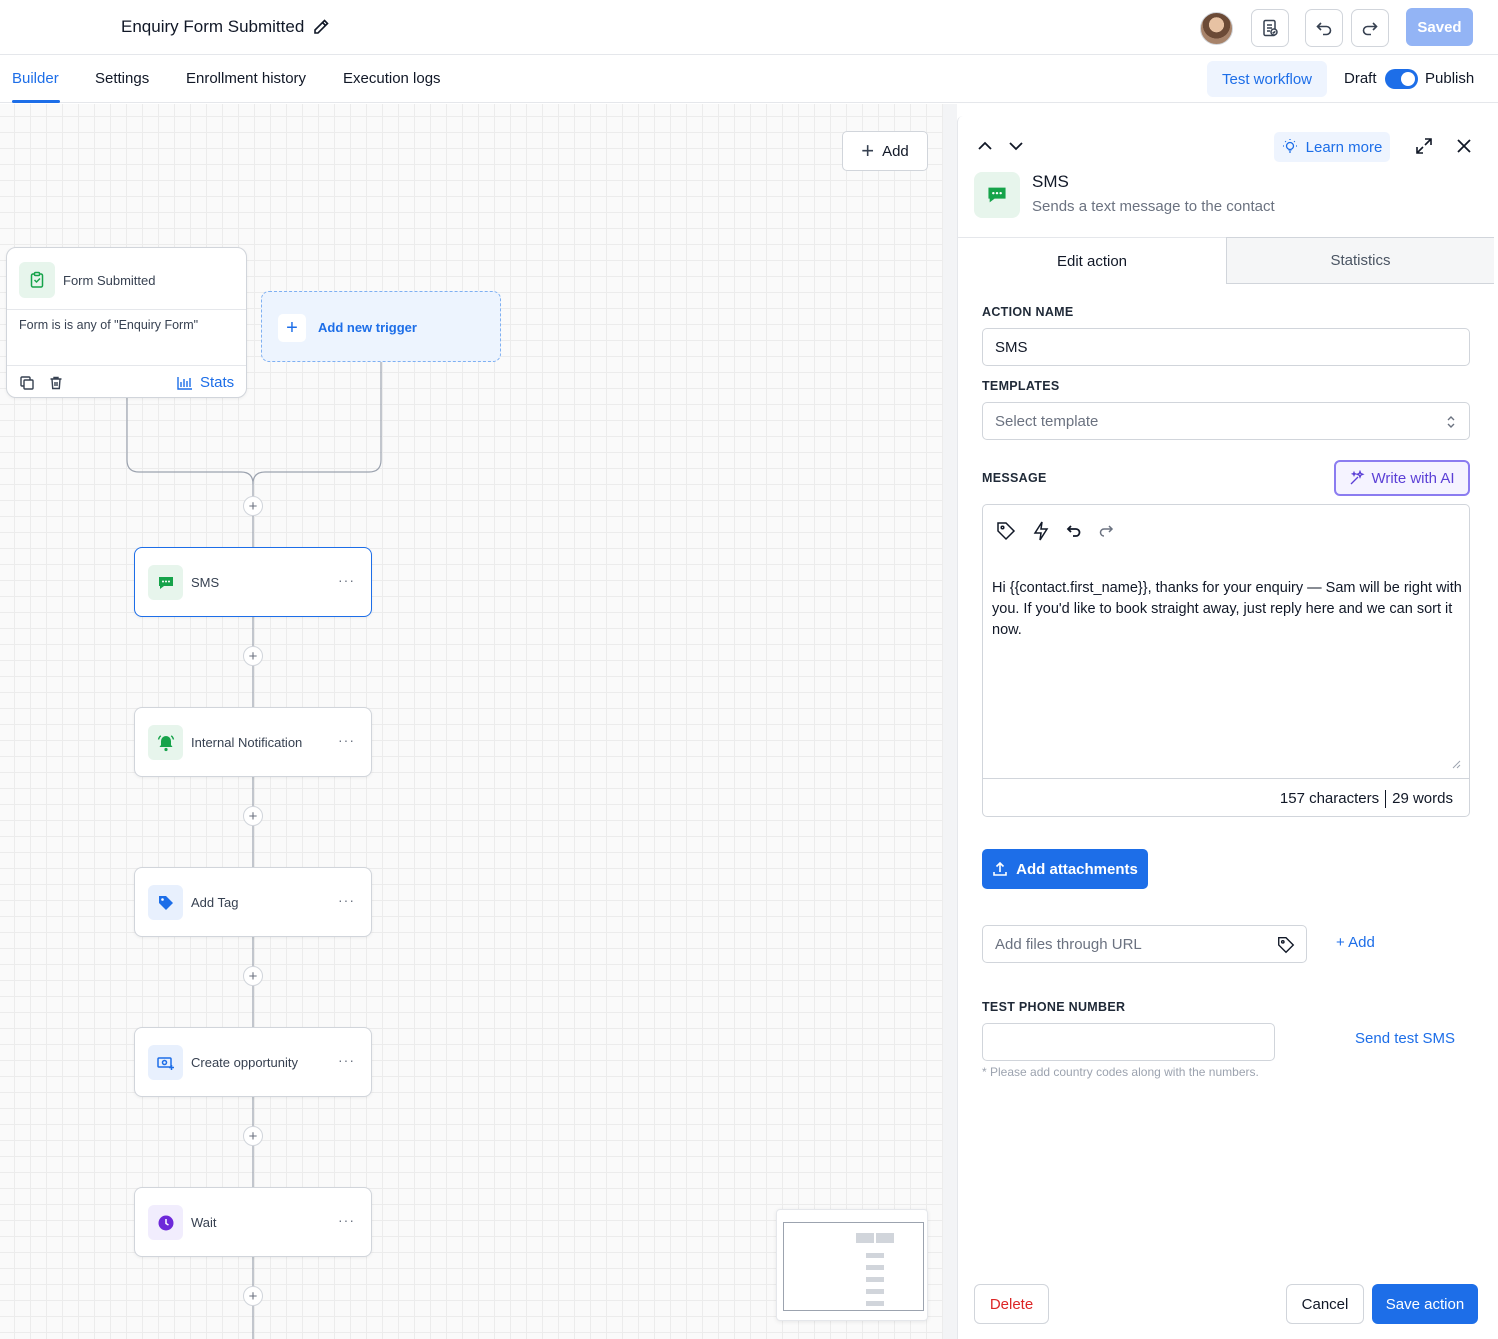 The image size is (1498, 1339). What do you see at coordinates (217, 382) in the screenshot?
I see `stats-label: Stats` at bounding box center [217, 382].